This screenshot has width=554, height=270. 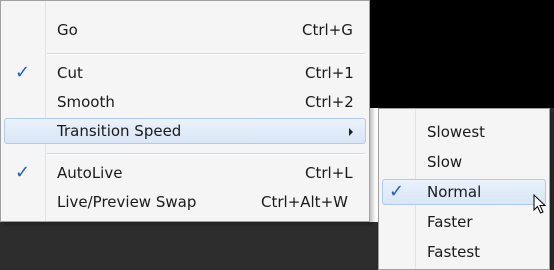 What do you see at coordinates (456, 132) in the screenshot?
I see `submenu-item-label: Slowest` at bounding box center [456, 132].